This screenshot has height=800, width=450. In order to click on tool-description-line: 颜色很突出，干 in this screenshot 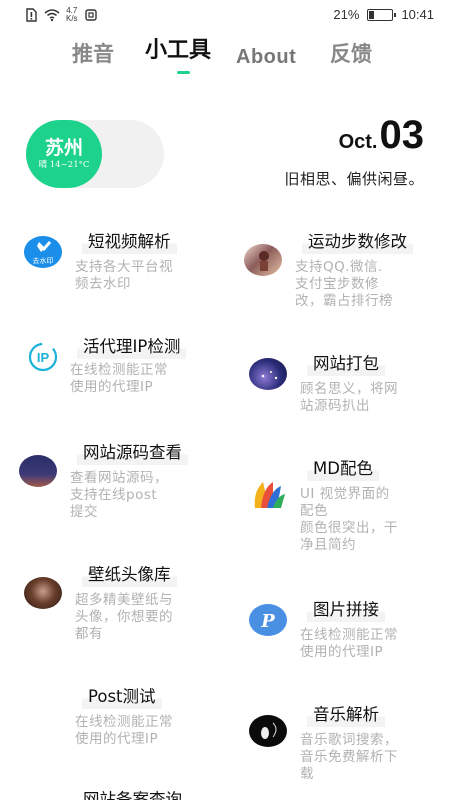, I will do `click(349, 528)`.